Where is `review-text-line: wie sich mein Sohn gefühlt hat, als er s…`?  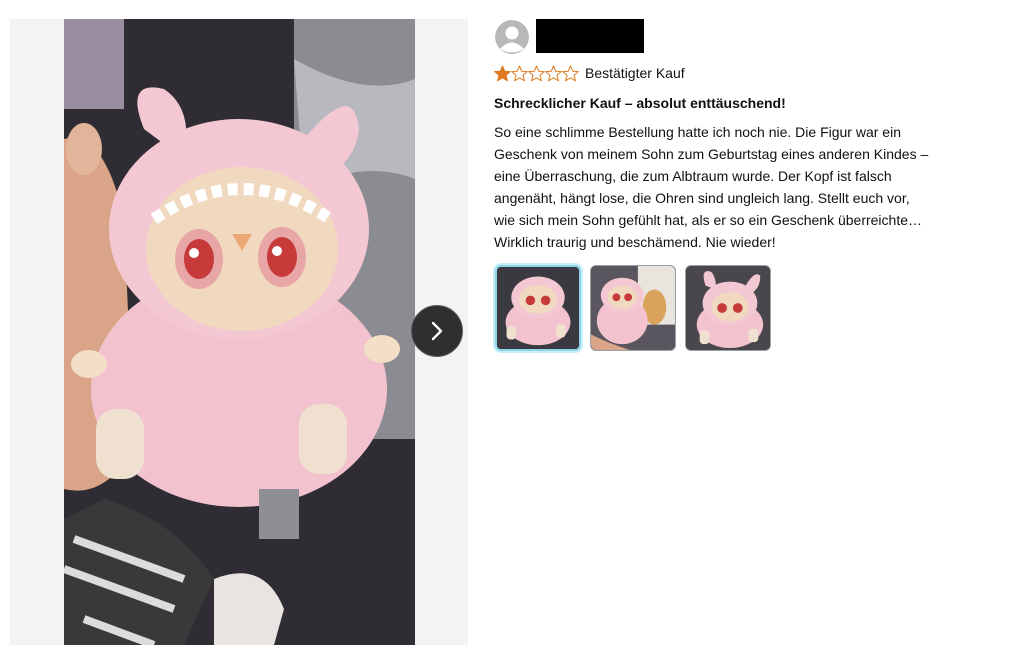
review-text-line: wie sich mein Sohn gefühlt hat, als er s… is located at coordinates (708, 220).